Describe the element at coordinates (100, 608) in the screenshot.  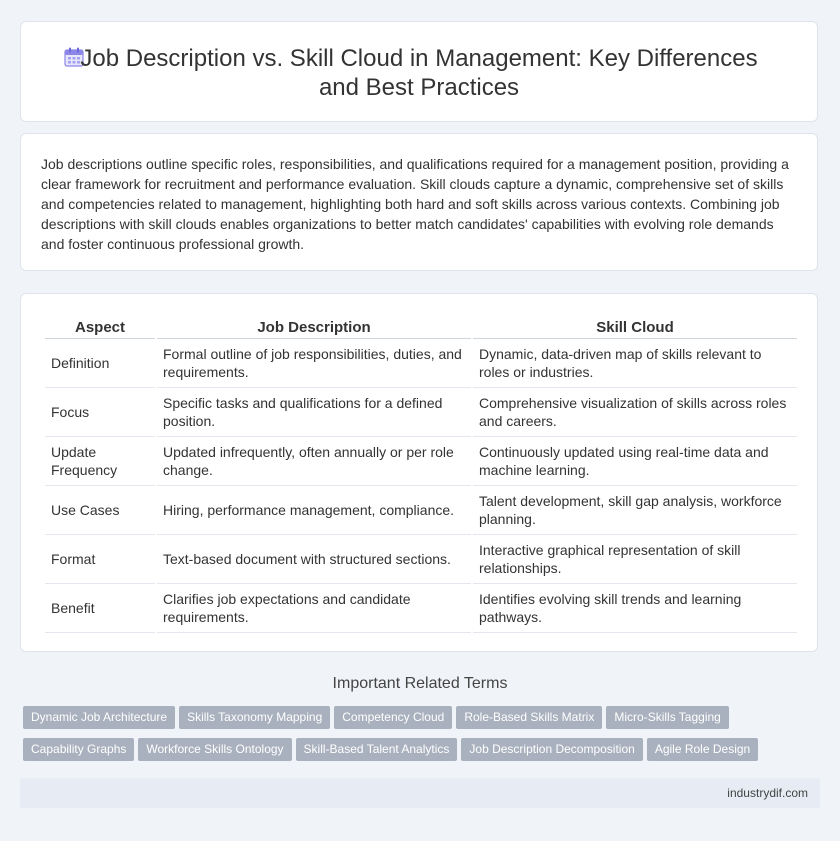
I see `cell-aspect: Benefit` at that location.